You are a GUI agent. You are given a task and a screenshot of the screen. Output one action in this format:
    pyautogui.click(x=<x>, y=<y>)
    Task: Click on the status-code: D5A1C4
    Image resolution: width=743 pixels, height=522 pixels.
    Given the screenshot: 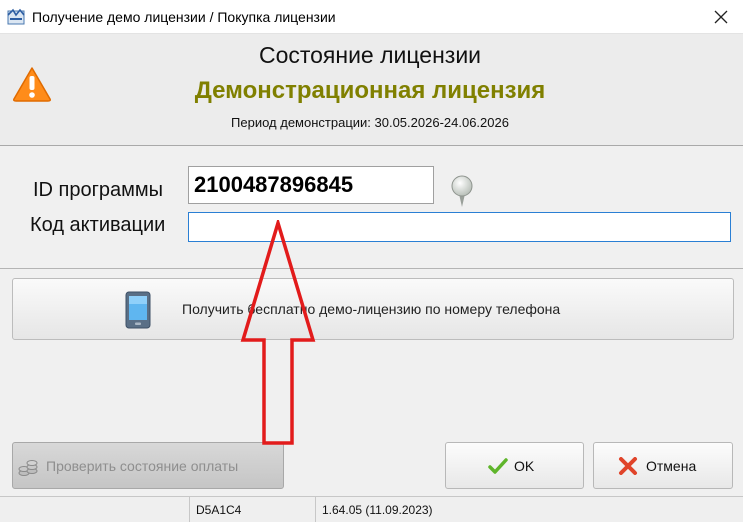 What is the action you would take?
    pyautogui.click(x=253, y=509)
    